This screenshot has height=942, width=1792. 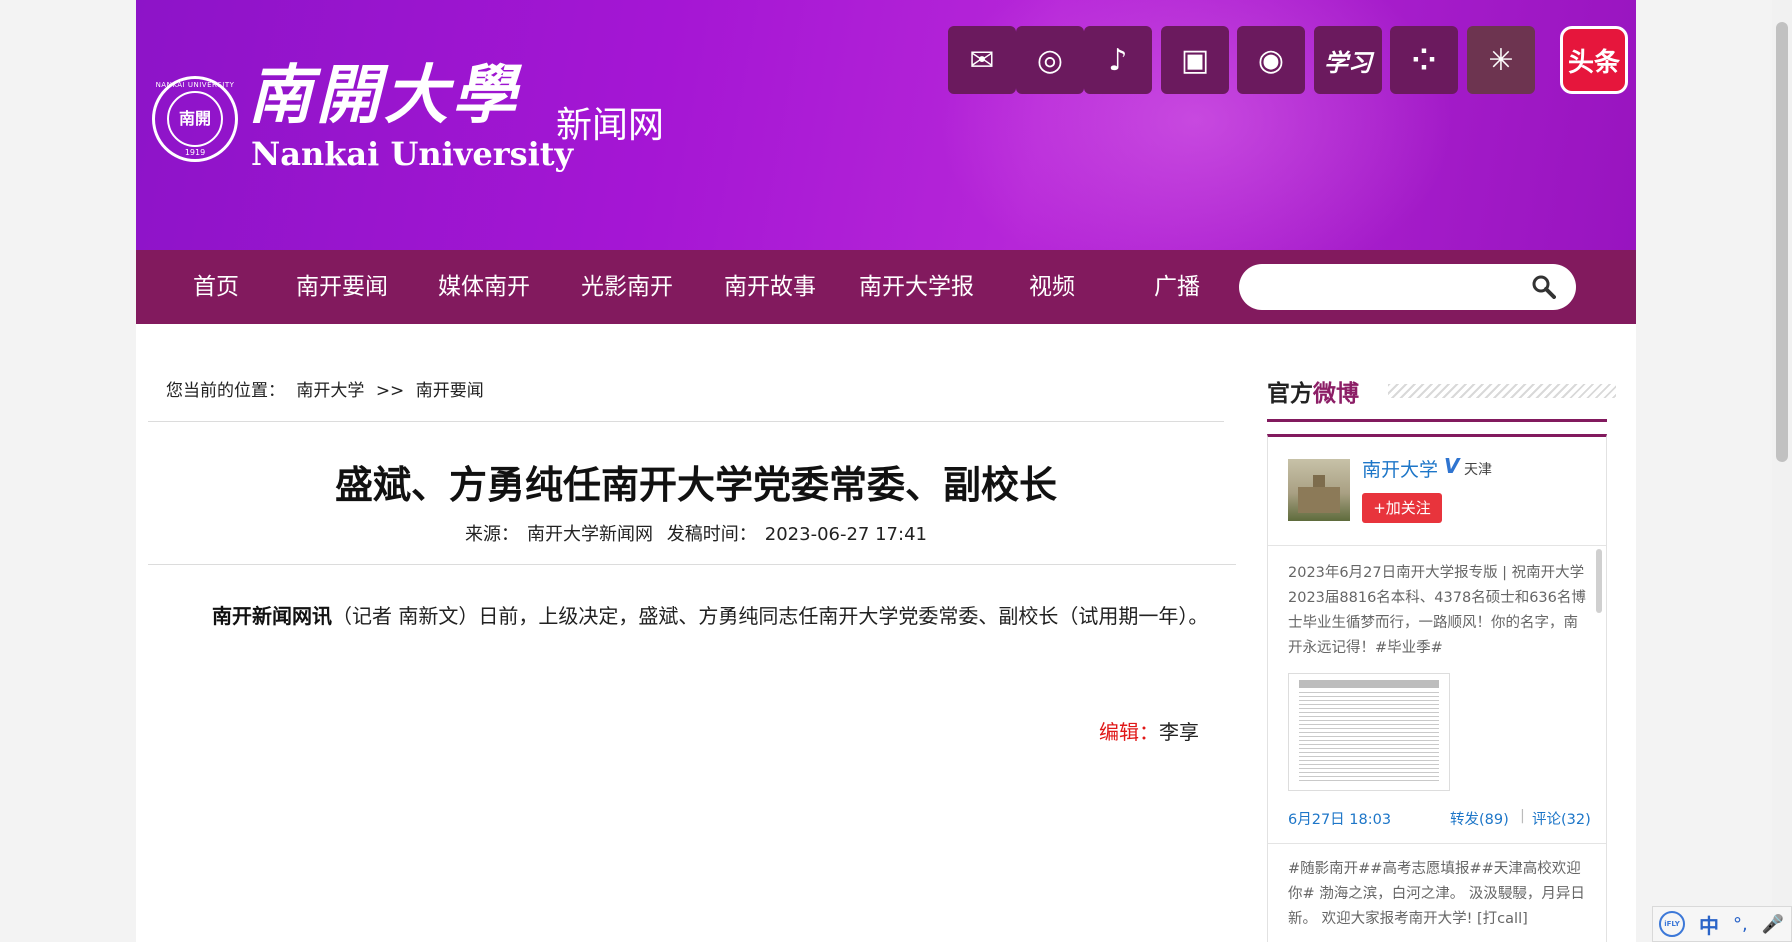 What do you see at coordinates (1782, 242) in the screenshot?
I see `window-scrollbar-thumb` at bounding box center [1782, 242].